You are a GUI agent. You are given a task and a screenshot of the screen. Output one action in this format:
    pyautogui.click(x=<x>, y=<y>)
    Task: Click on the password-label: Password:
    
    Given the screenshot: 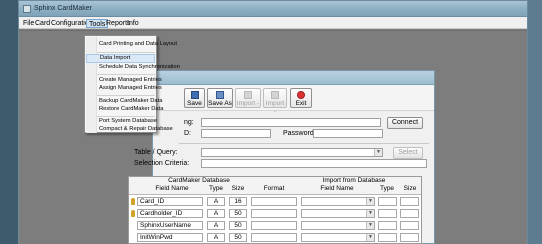 What is the action you would take?
    pyautogui.click(x=299, y=133)
    